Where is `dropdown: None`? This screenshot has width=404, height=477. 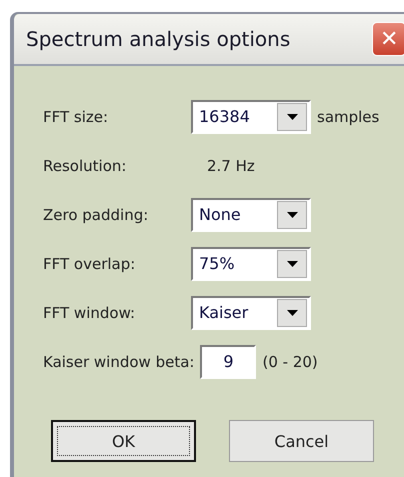 dropdown: None is located at coordinates (251, 215).